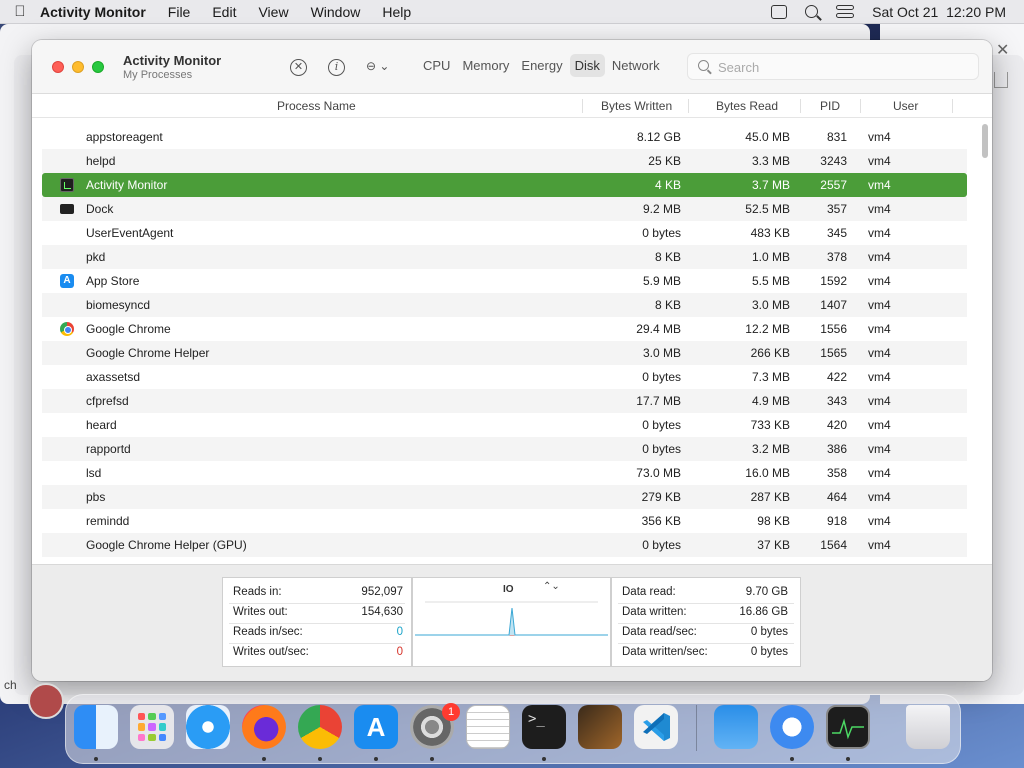  I want to click on more-actions-icon: ⊖ ⌄, so click(377, 66).